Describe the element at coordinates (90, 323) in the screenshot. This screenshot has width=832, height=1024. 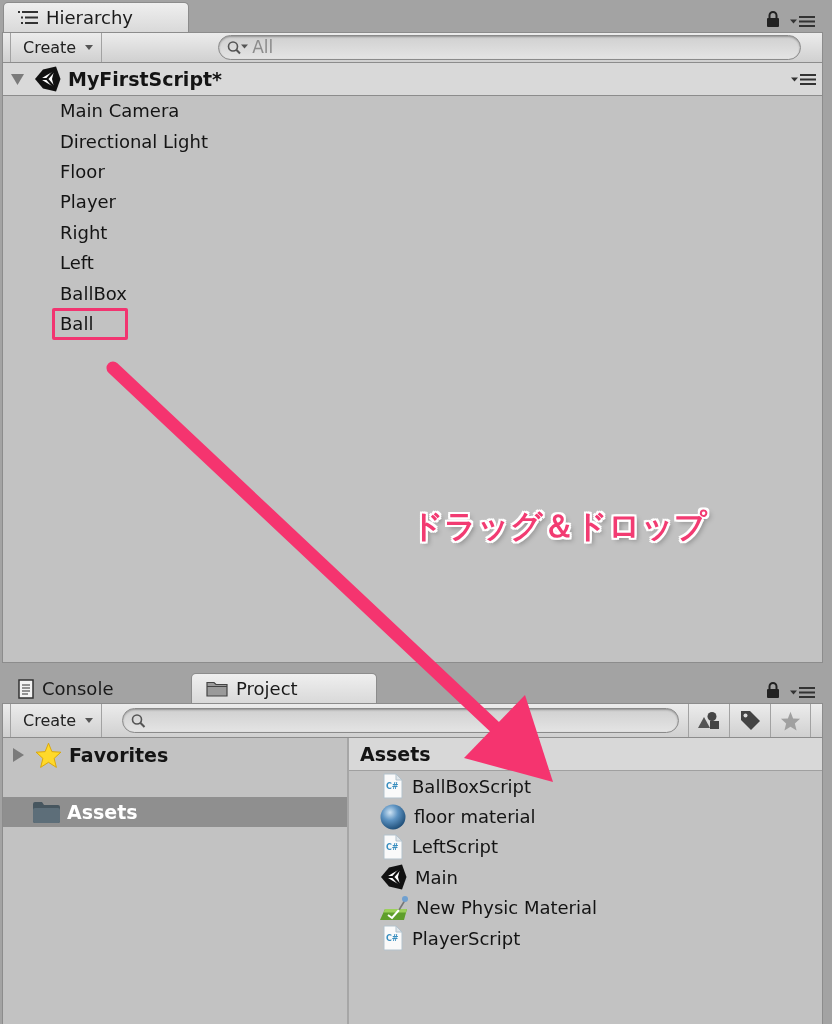
I see `hierarchy-item: Ball` at that location.